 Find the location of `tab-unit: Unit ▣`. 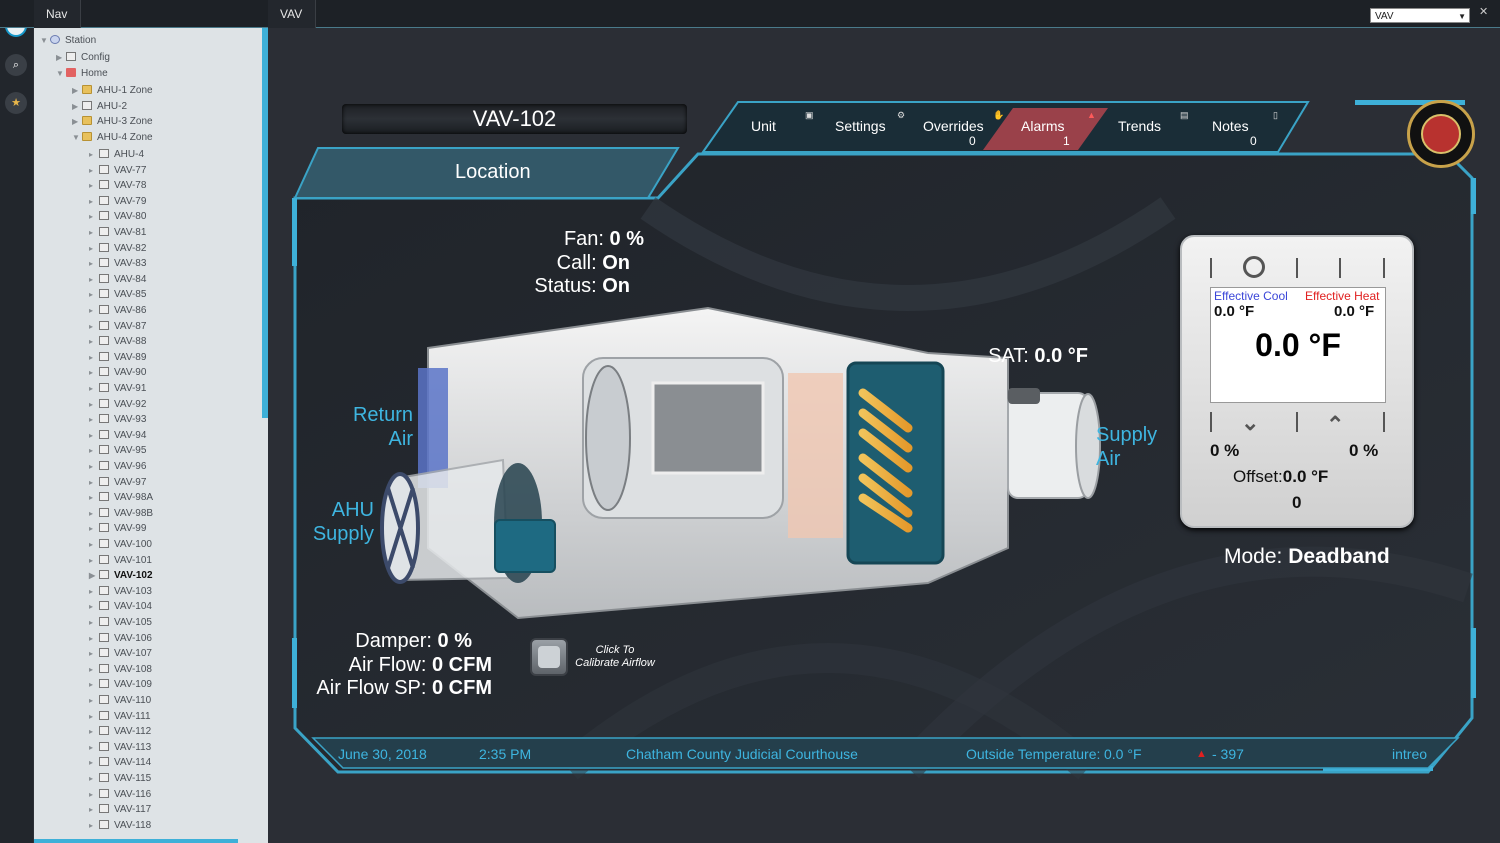

tab-unit: Unit ▣ is located at coordinates (780, 131).